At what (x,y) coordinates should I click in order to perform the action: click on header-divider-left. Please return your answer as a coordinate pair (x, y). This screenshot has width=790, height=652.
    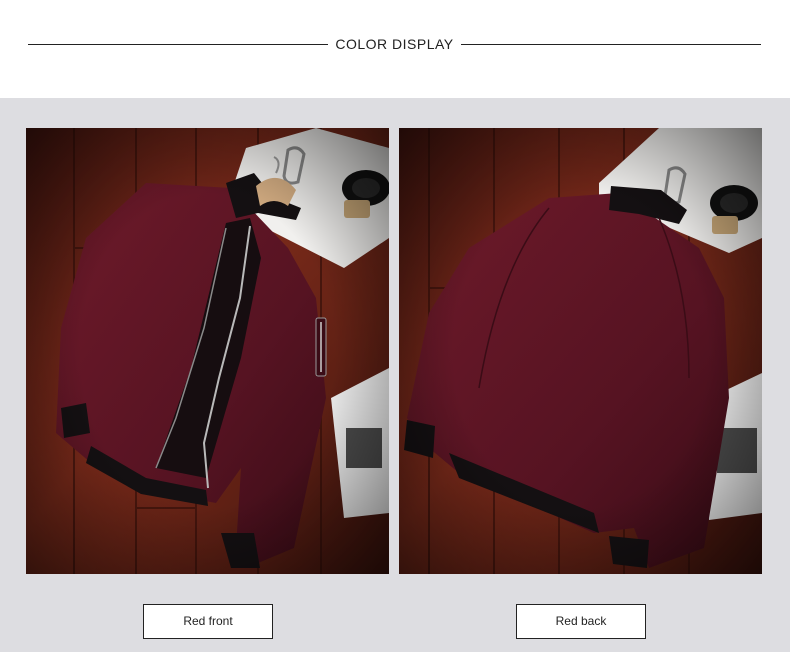
    Looking at the image, I should click on (178, 44).